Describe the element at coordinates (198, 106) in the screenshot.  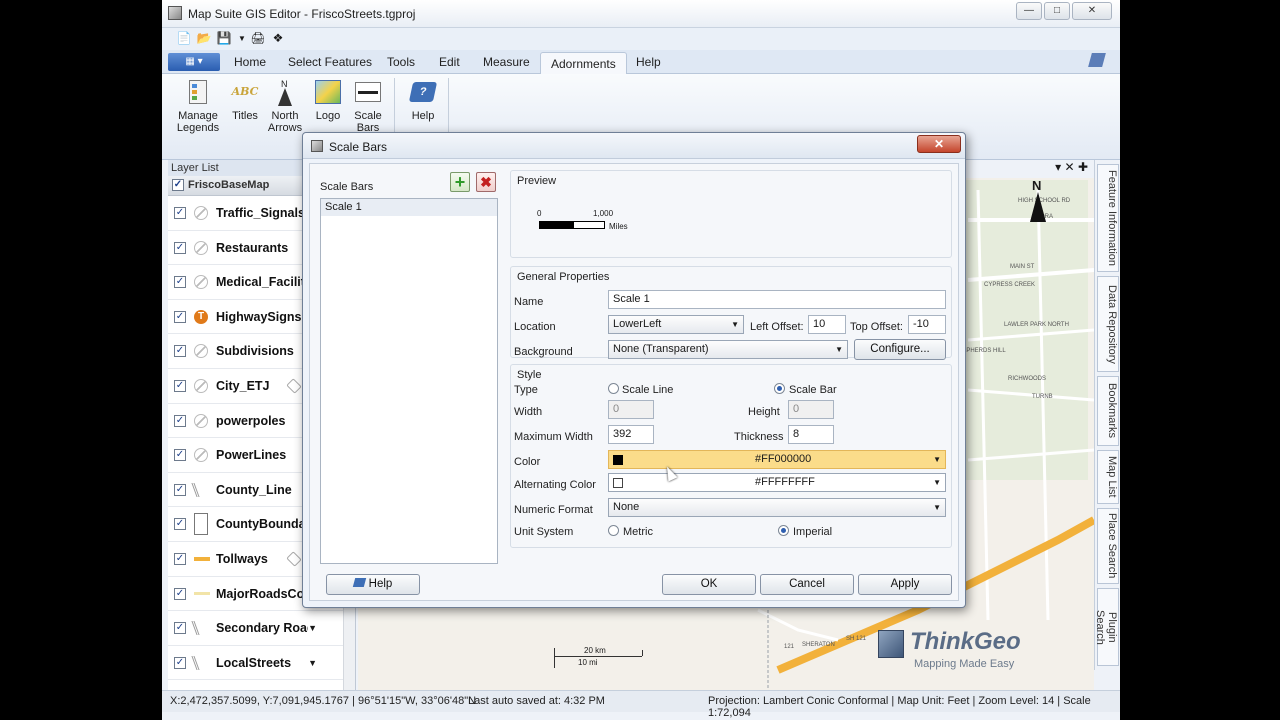
I see `manage-legends-button: Manage Legends` at that location.